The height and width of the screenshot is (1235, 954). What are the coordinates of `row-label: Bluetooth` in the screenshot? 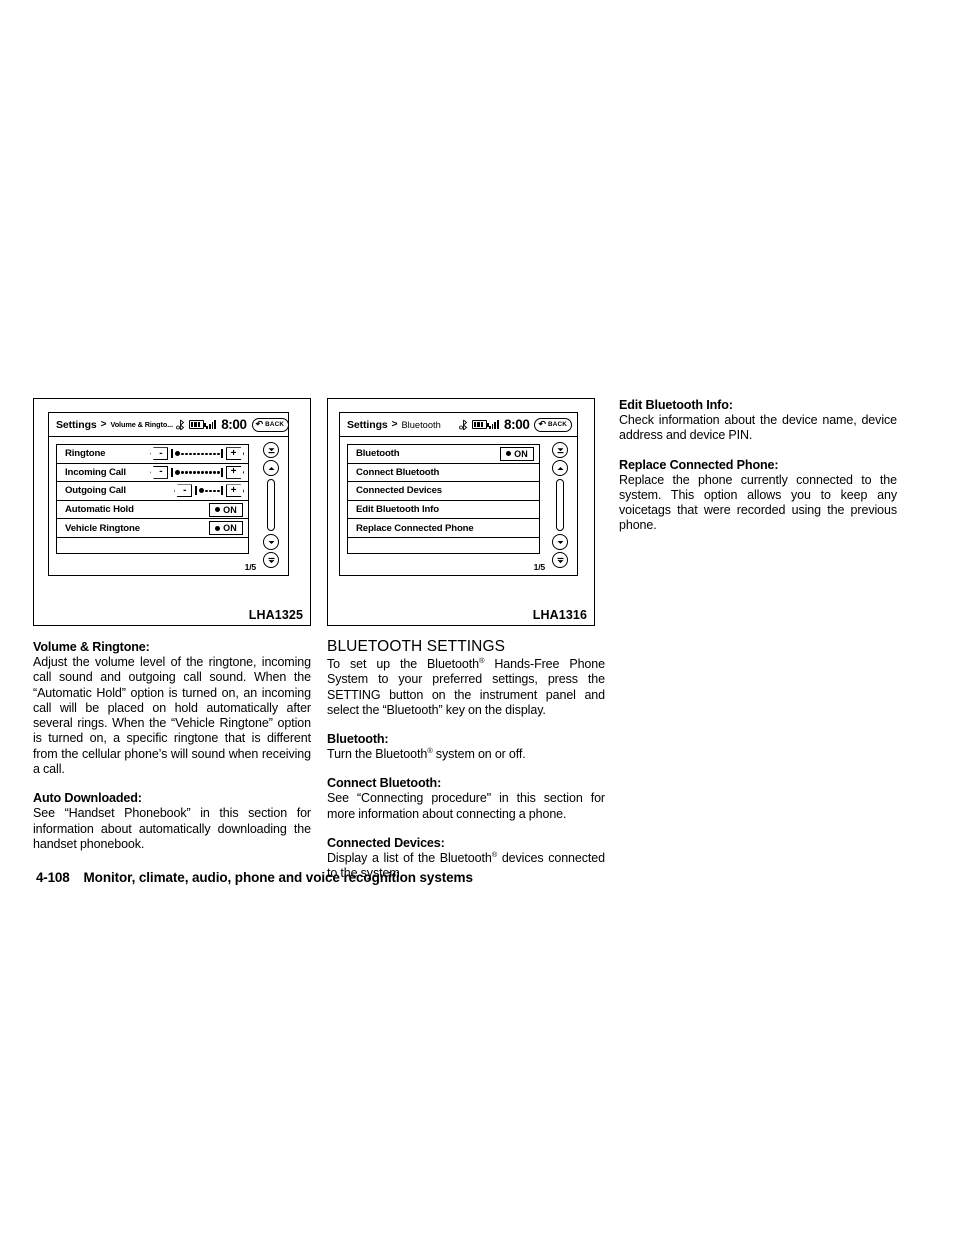 It's located at (378, 454).